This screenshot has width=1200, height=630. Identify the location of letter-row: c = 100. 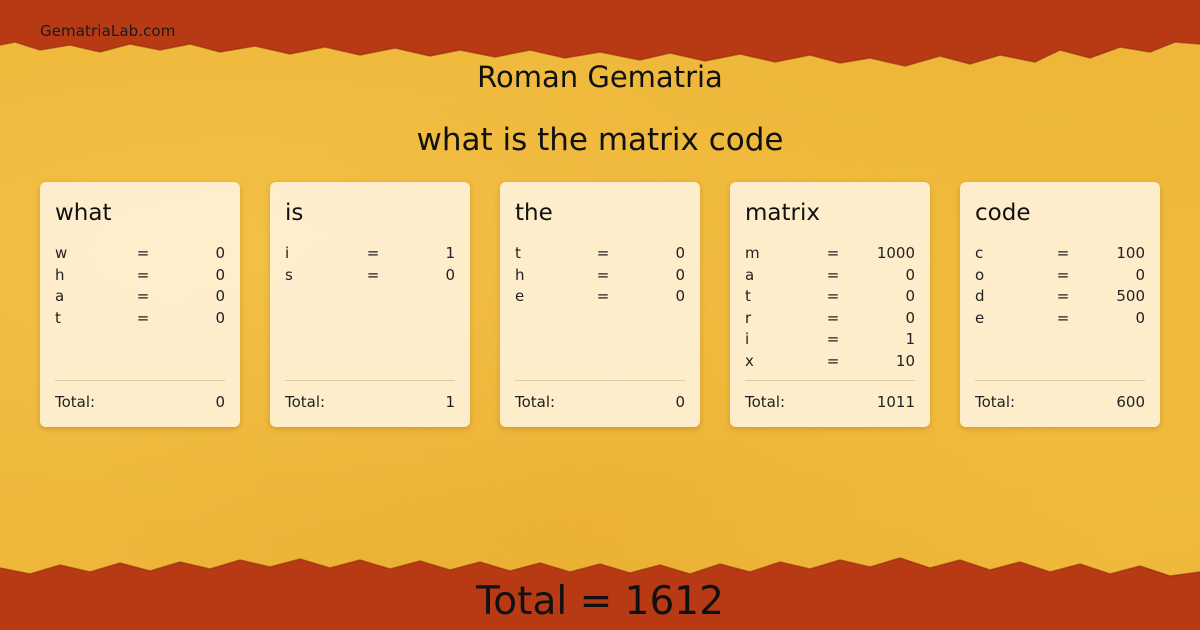
(1060, 255).